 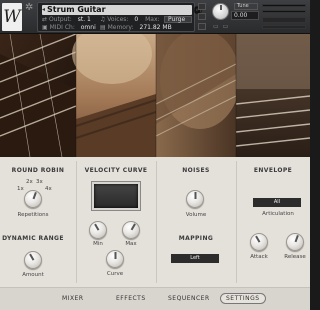 I want to click on volume-label: Volume, so click(x=196, y=215).